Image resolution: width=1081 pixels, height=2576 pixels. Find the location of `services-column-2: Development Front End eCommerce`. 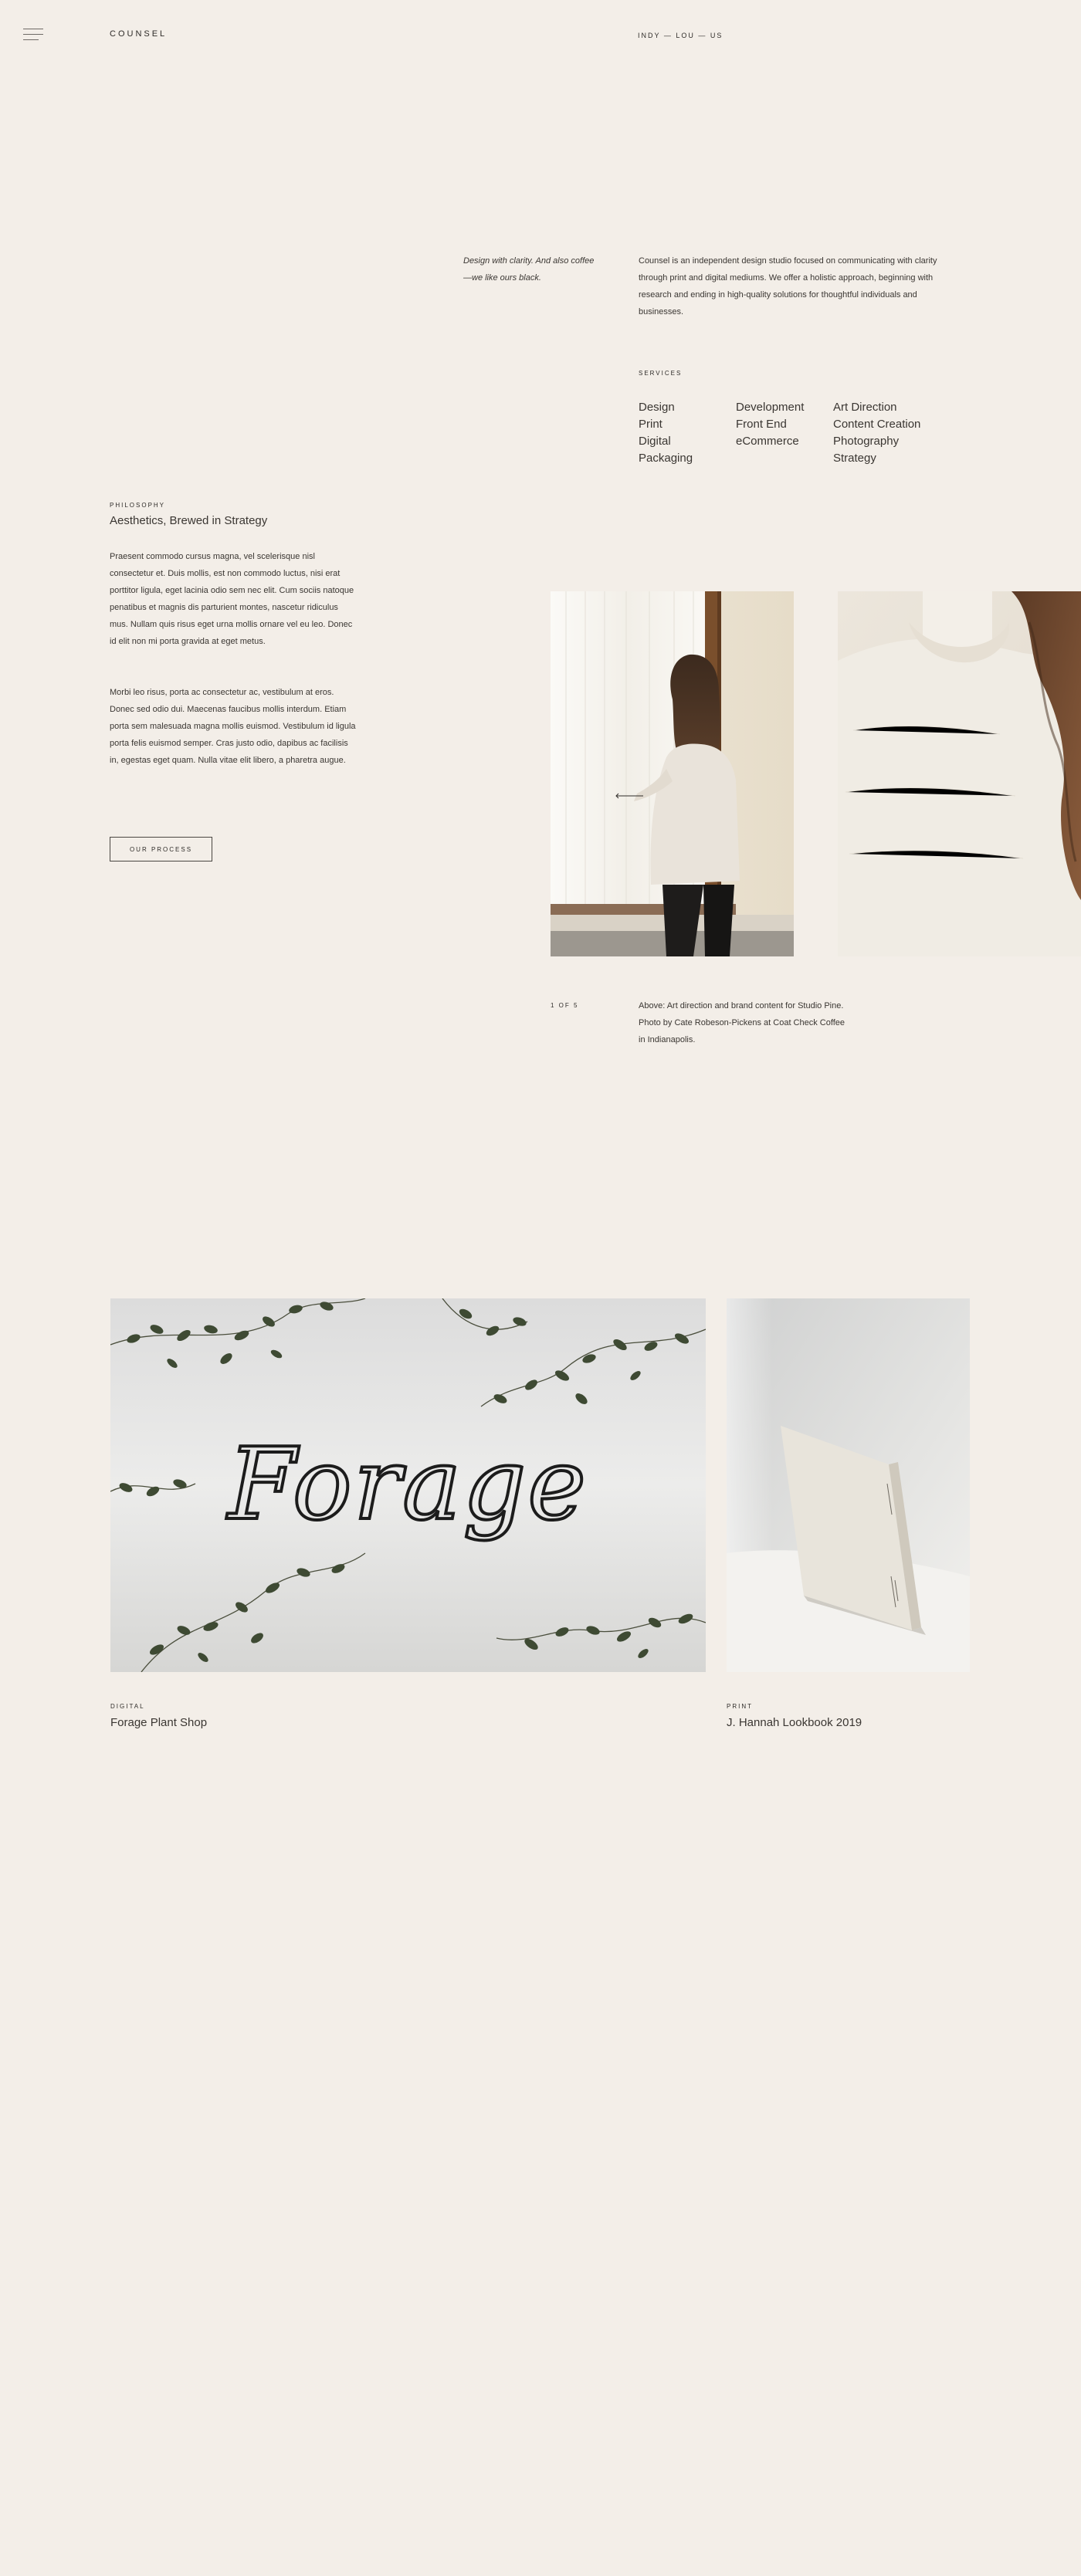

services-column-2: Development Front End eCommerce is located at coordinates (770, 424).